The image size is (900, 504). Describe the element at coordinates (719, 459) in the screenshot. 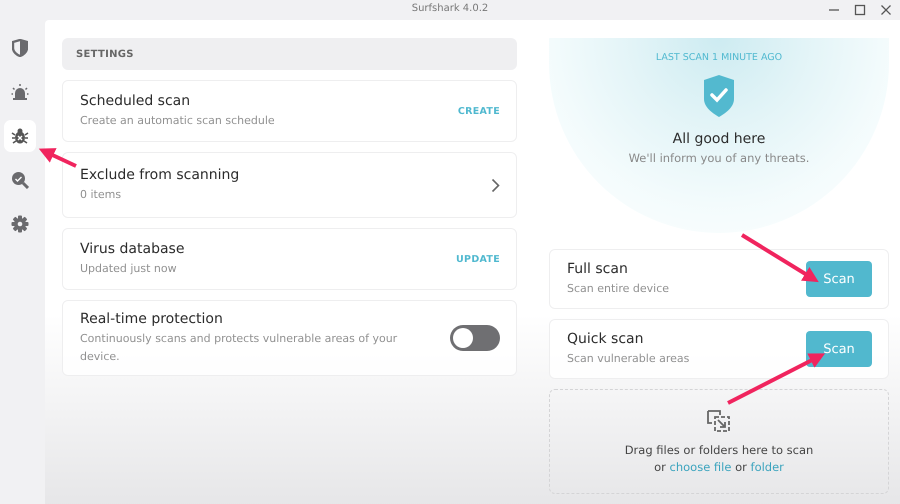

I see `drop-hint: Drag files or folders here to scan or choose file or folder` at that location.